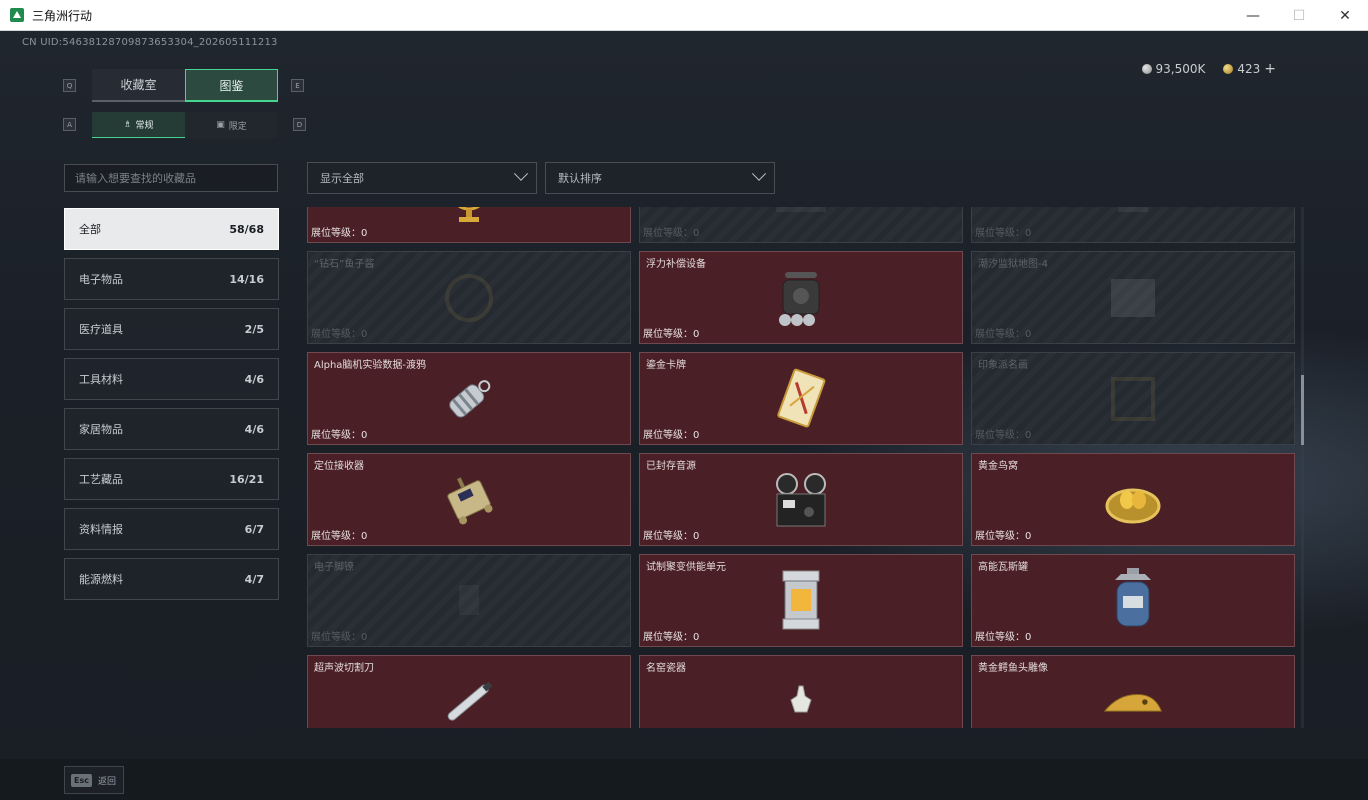  Describe the element at coordinates (1180, 69) in the screenshot. I see `silver-amount: 93,500K` at that location.